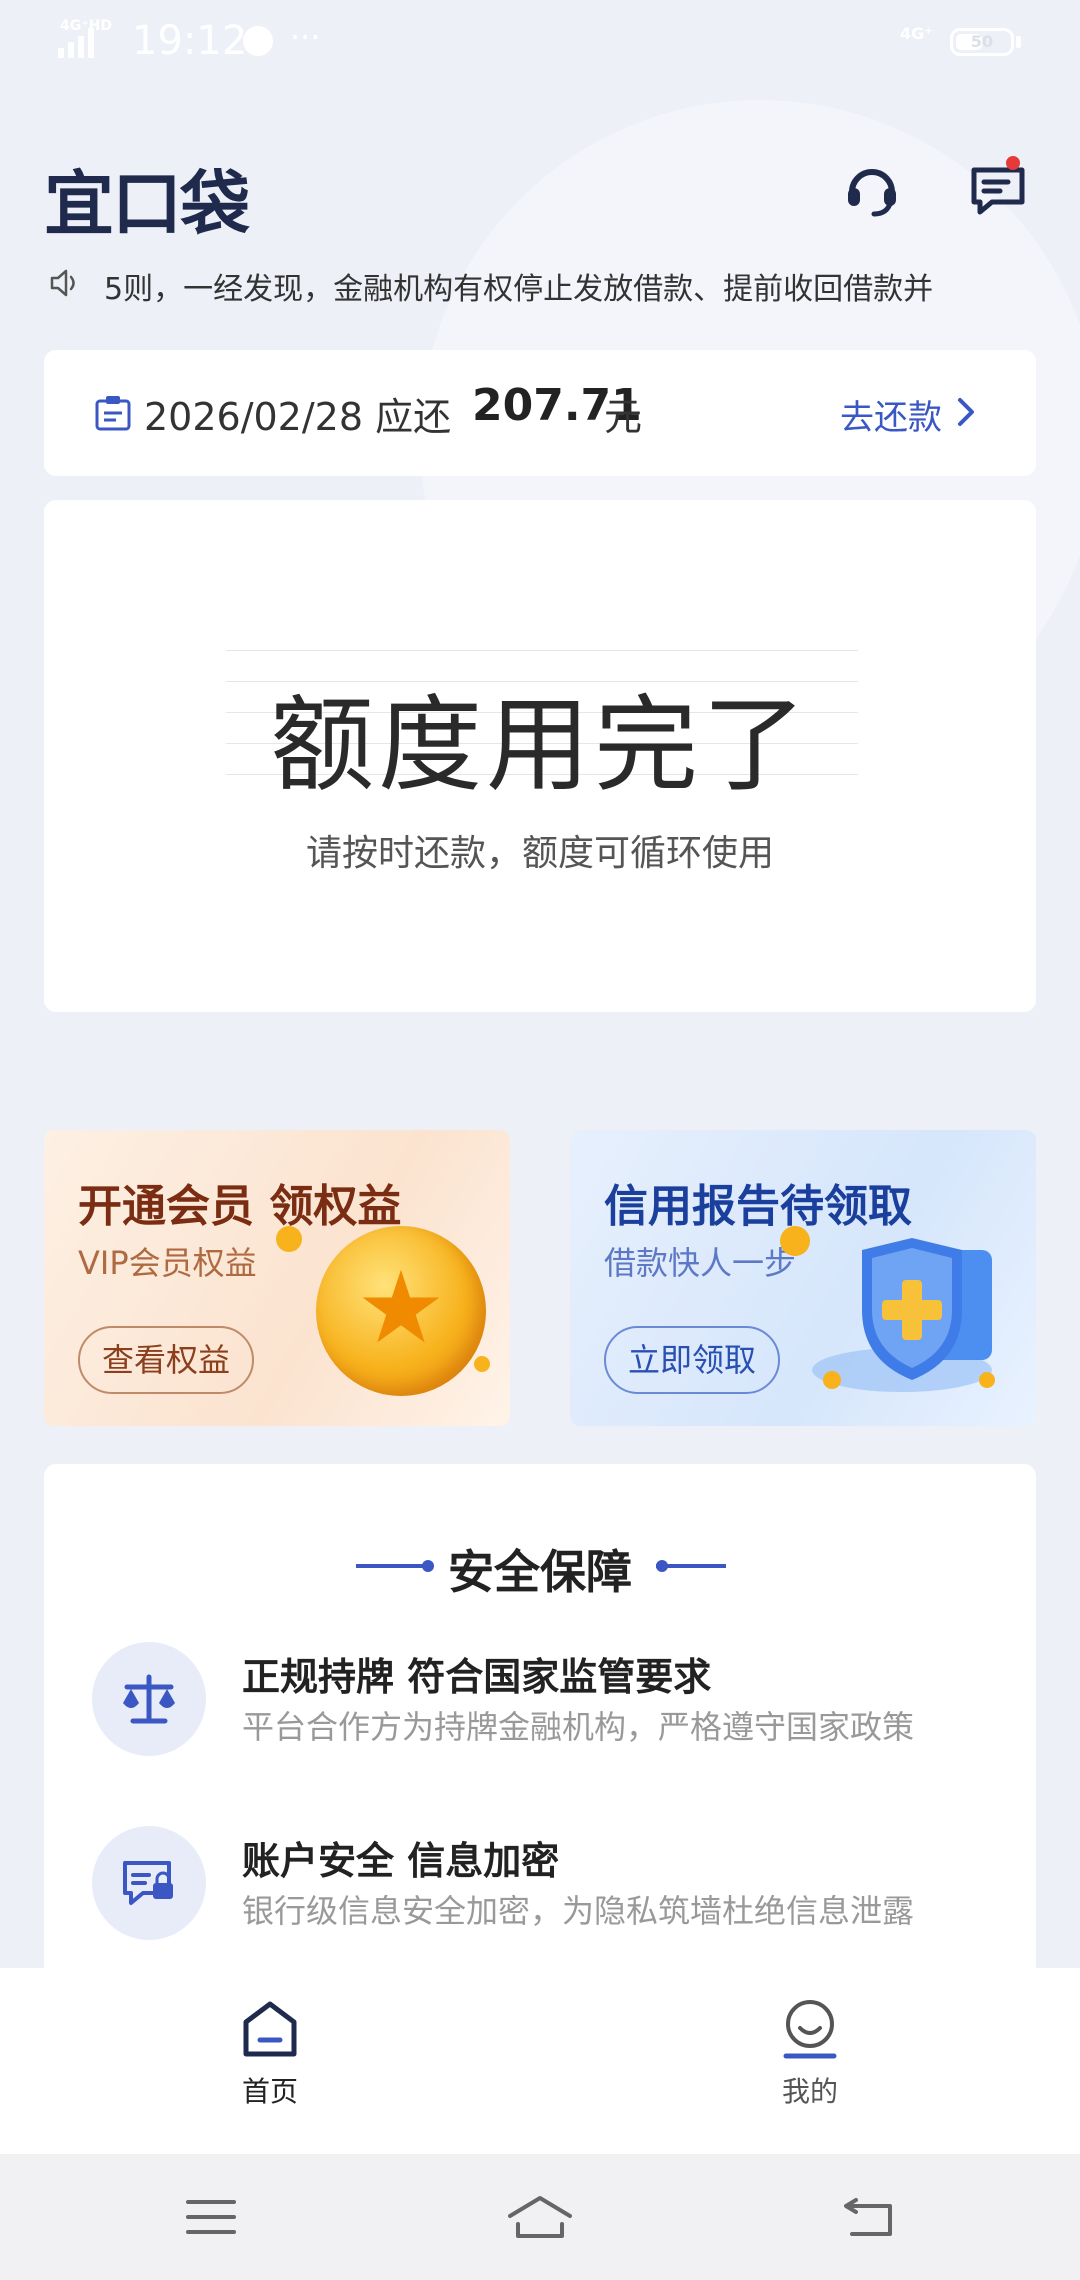 The height and width of the screenshot is (2280, 1080). I want to click on profile-icon, so click(810, 2029).